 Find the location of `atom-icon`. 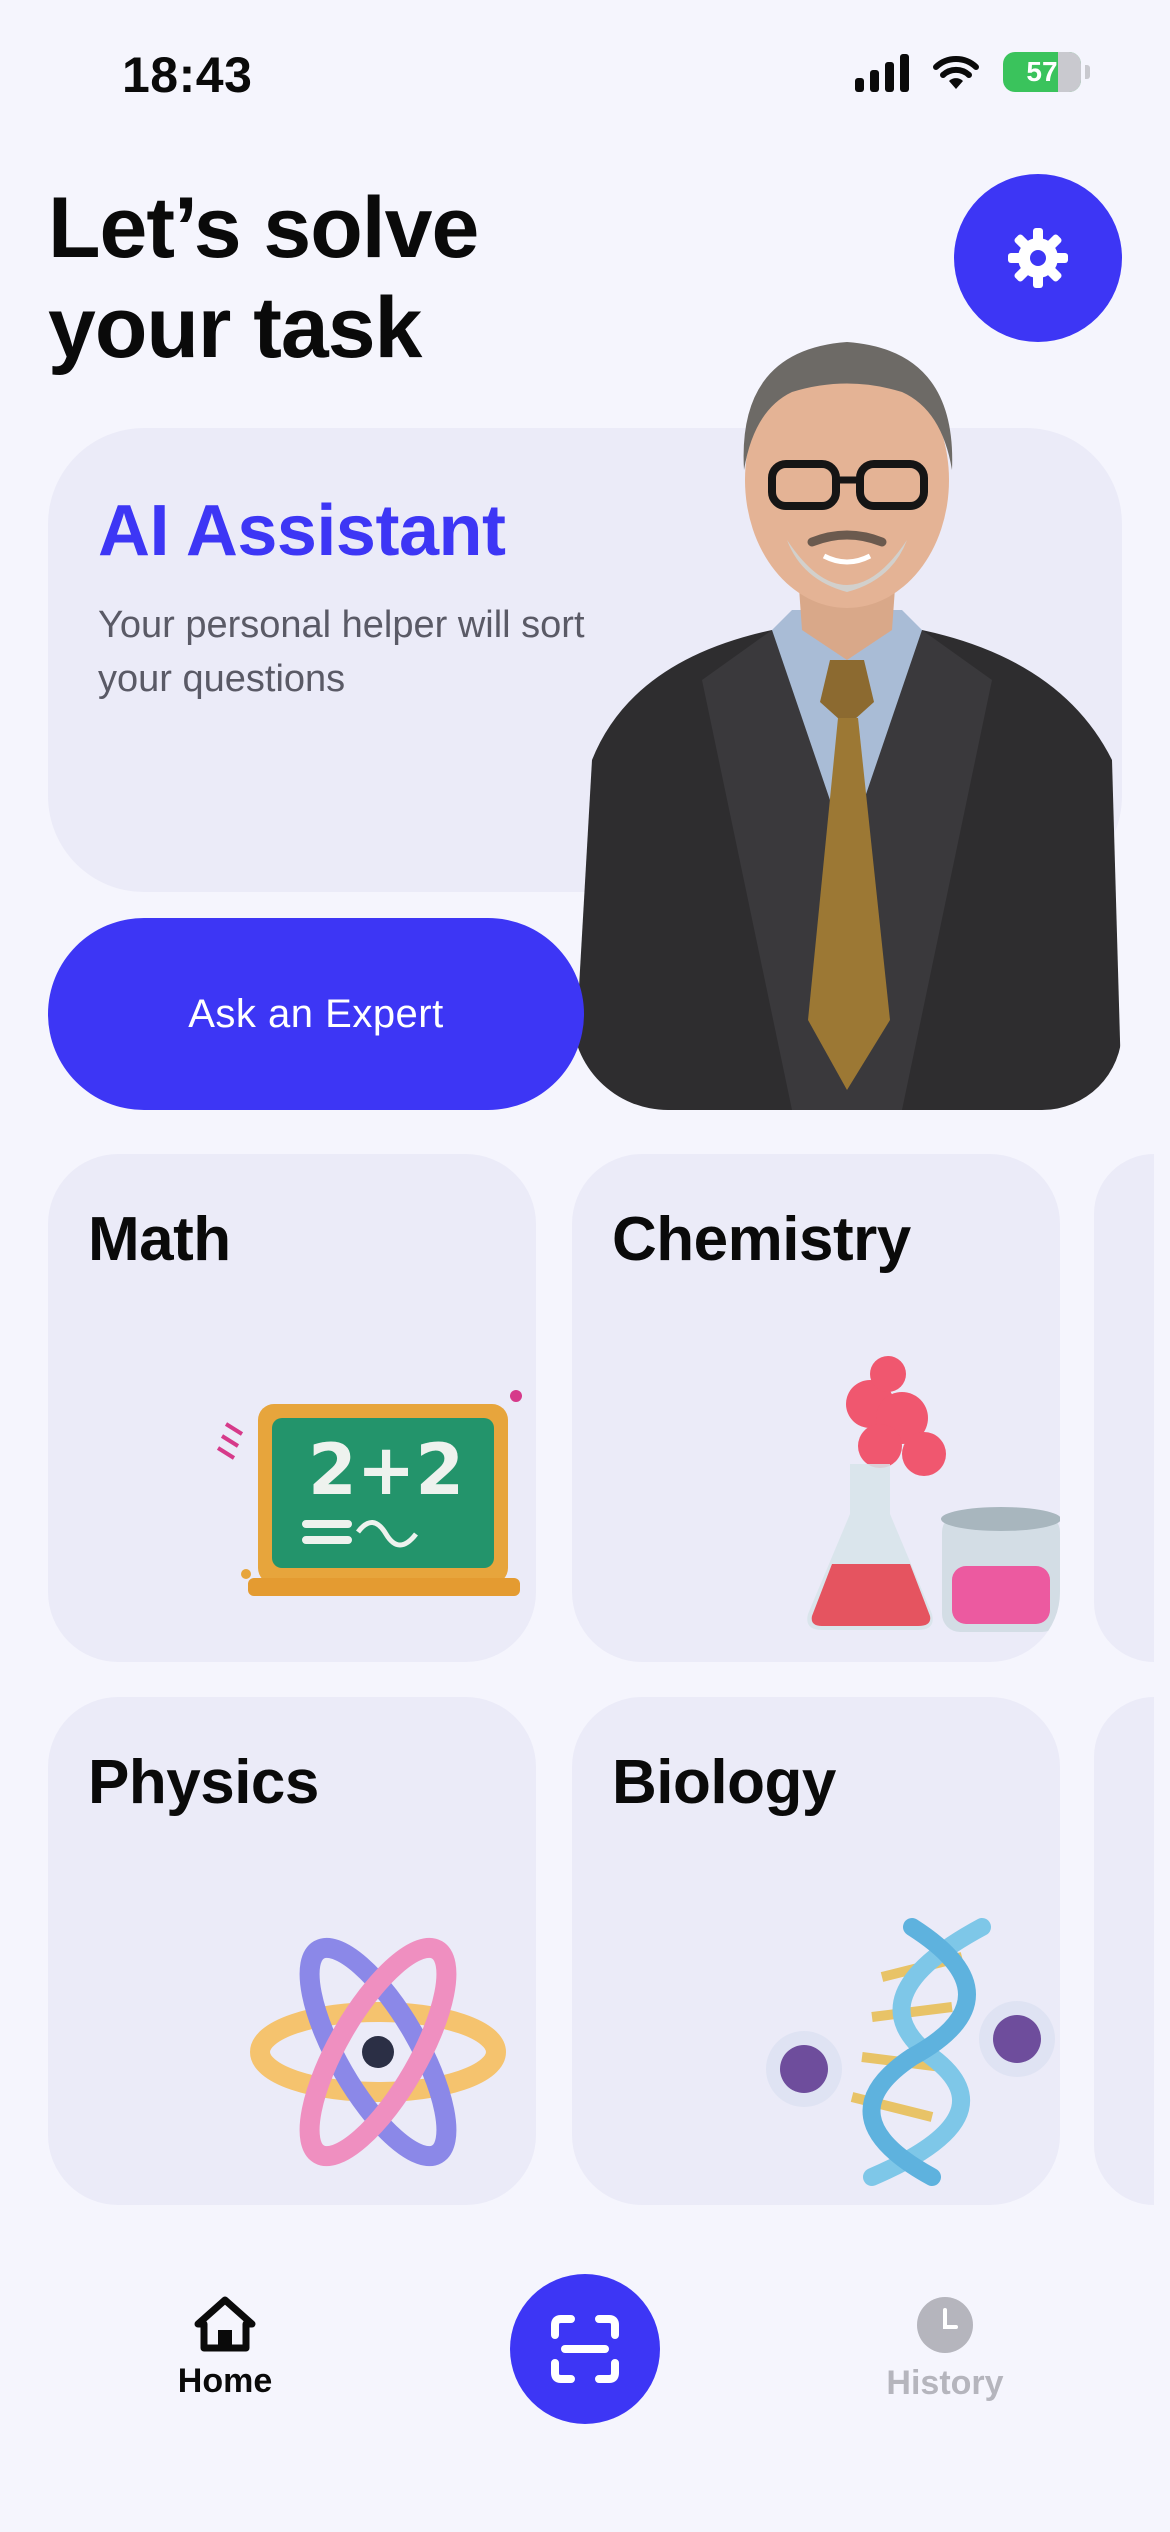

atom-icon is located at coordinates (378, 2052).